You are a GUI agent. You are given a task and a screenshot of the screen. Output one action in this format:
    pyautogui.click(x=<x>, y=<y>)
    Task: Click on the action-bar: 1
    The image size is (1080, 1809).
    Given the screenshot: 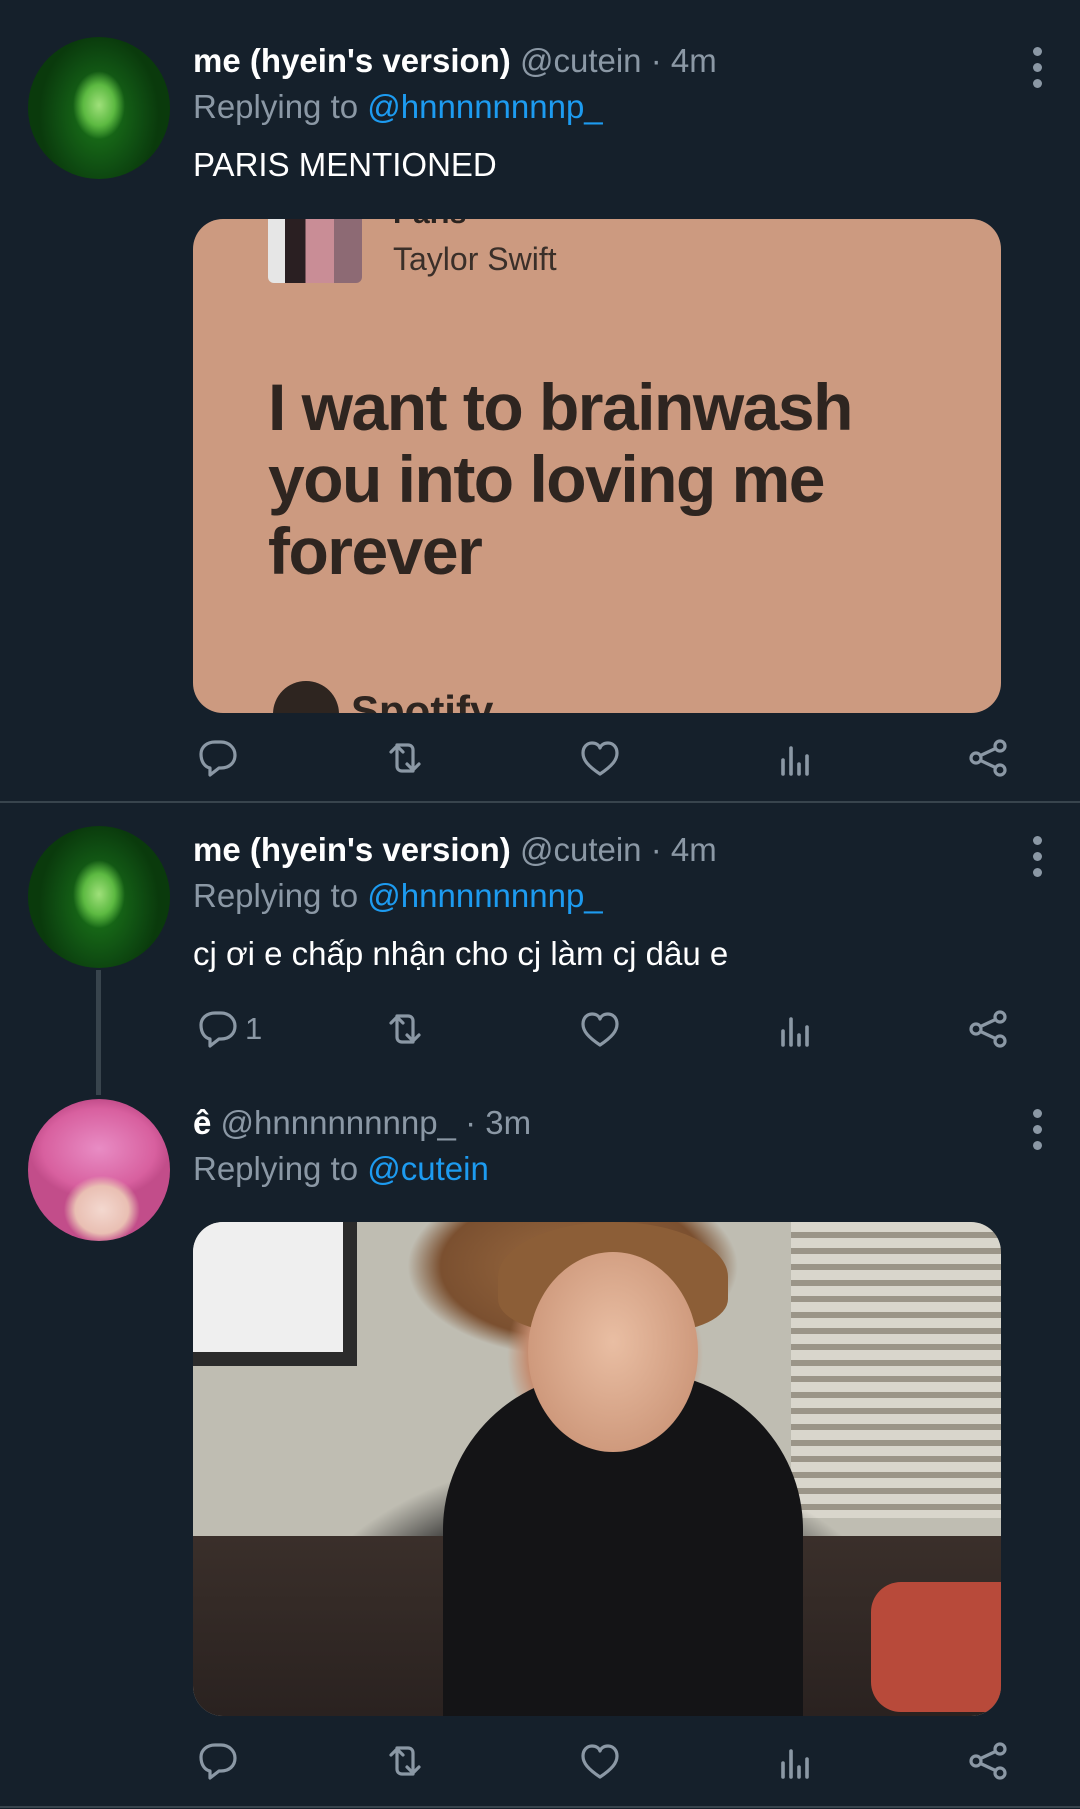 What is the action you would take?
    pyautogui.click(x=608, y=1029)
    